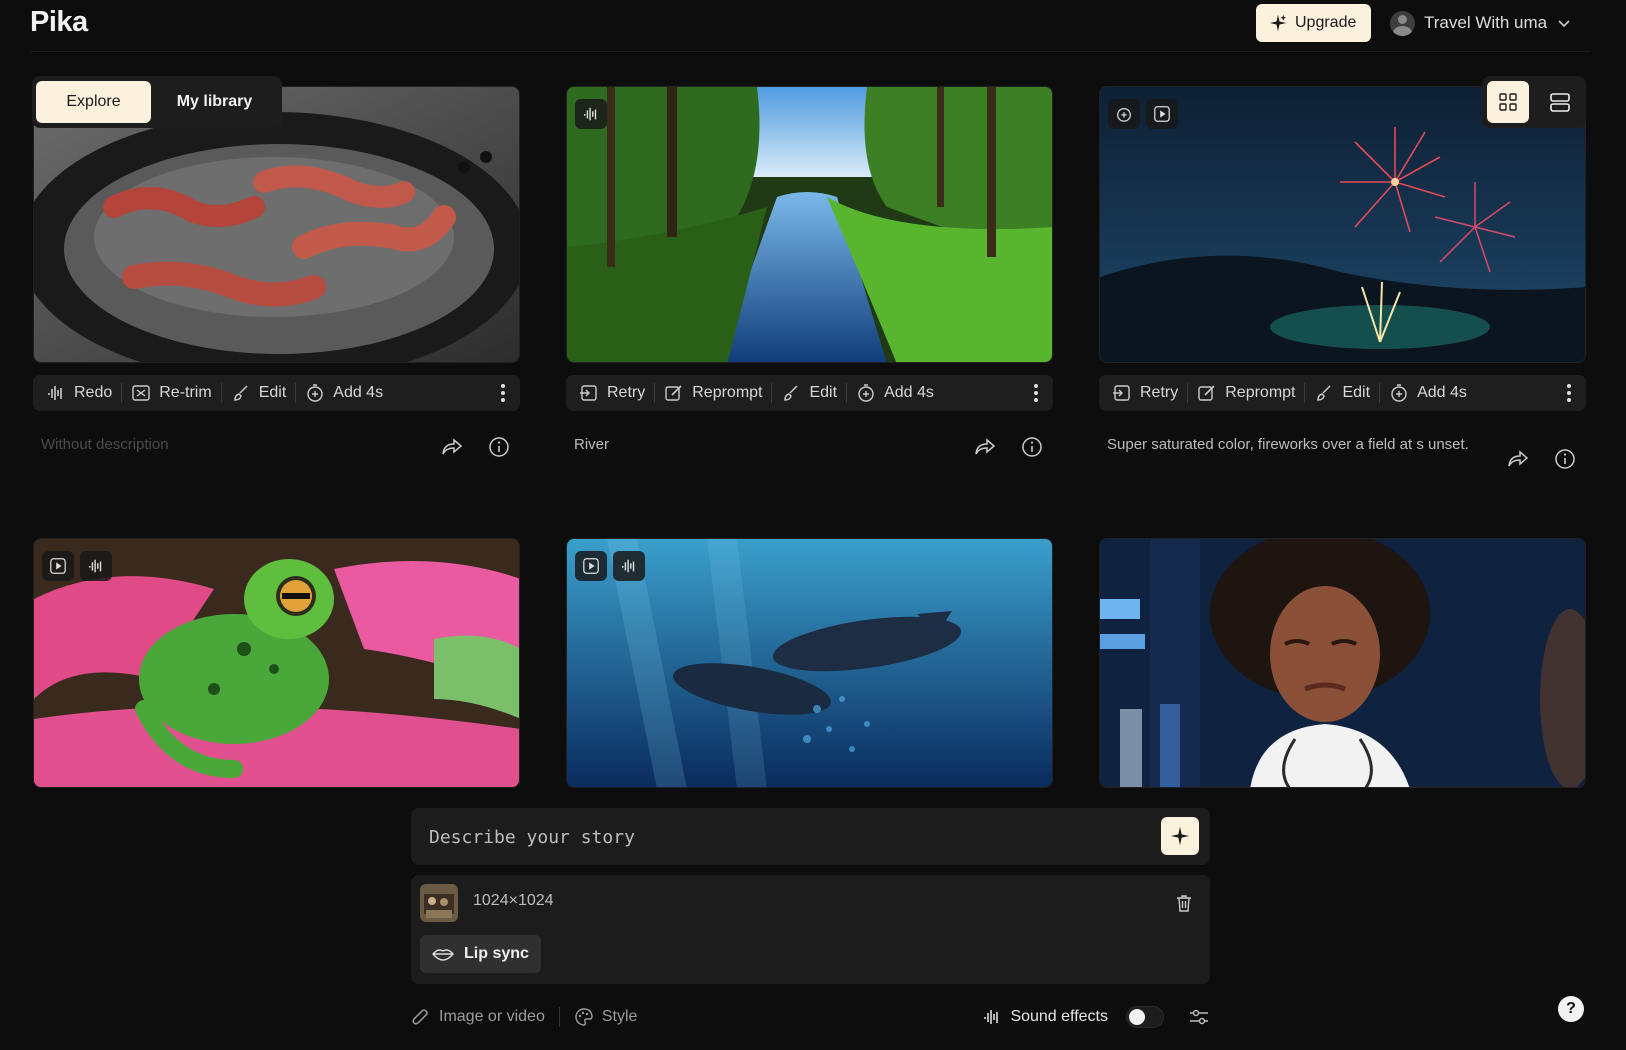  I want to click on list-view-button, so click(1560, 102).